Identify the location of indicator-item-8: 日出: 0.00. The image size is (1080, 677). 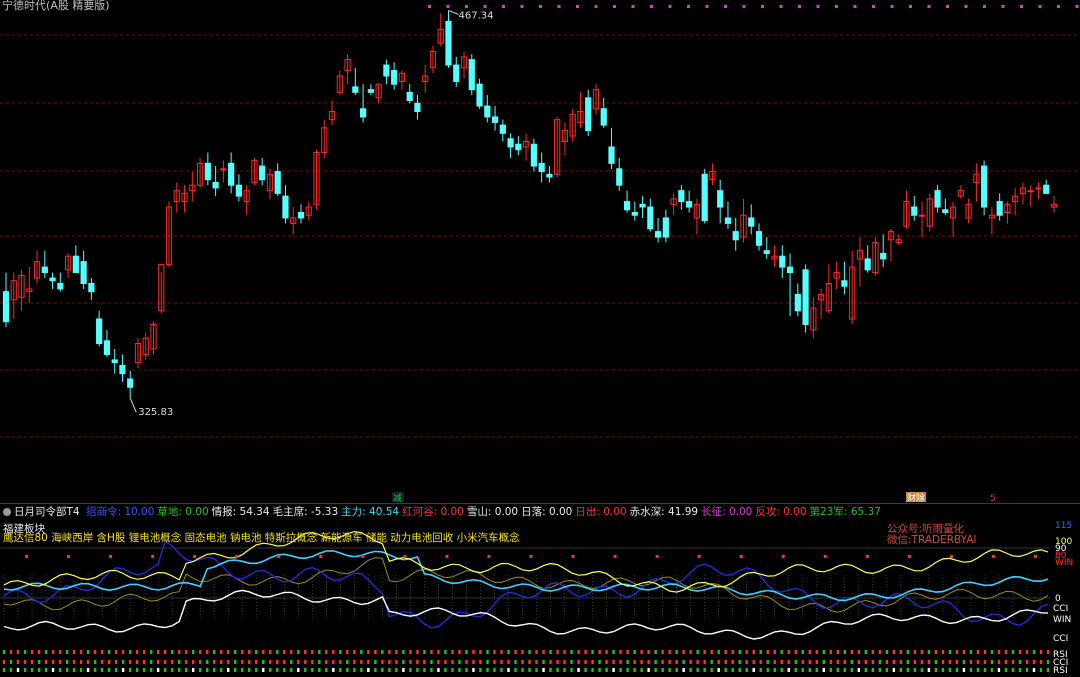
(601, 512).